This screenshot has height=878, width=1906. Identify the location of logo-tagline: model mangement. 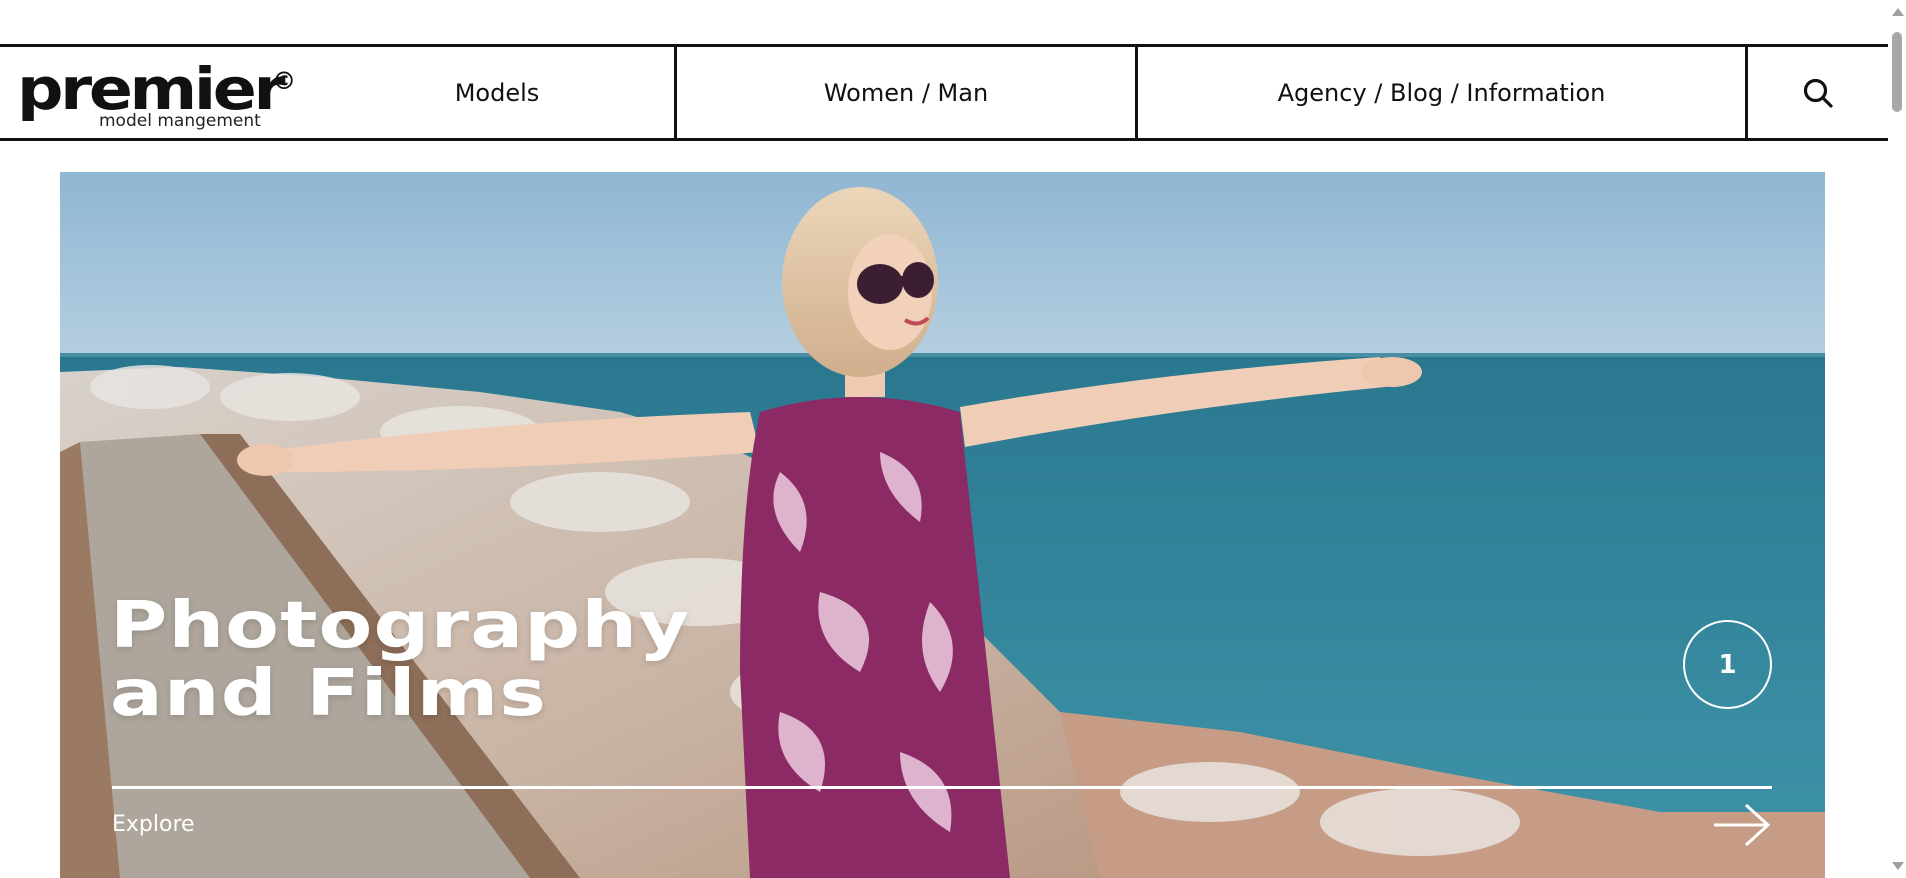
(180, 121).